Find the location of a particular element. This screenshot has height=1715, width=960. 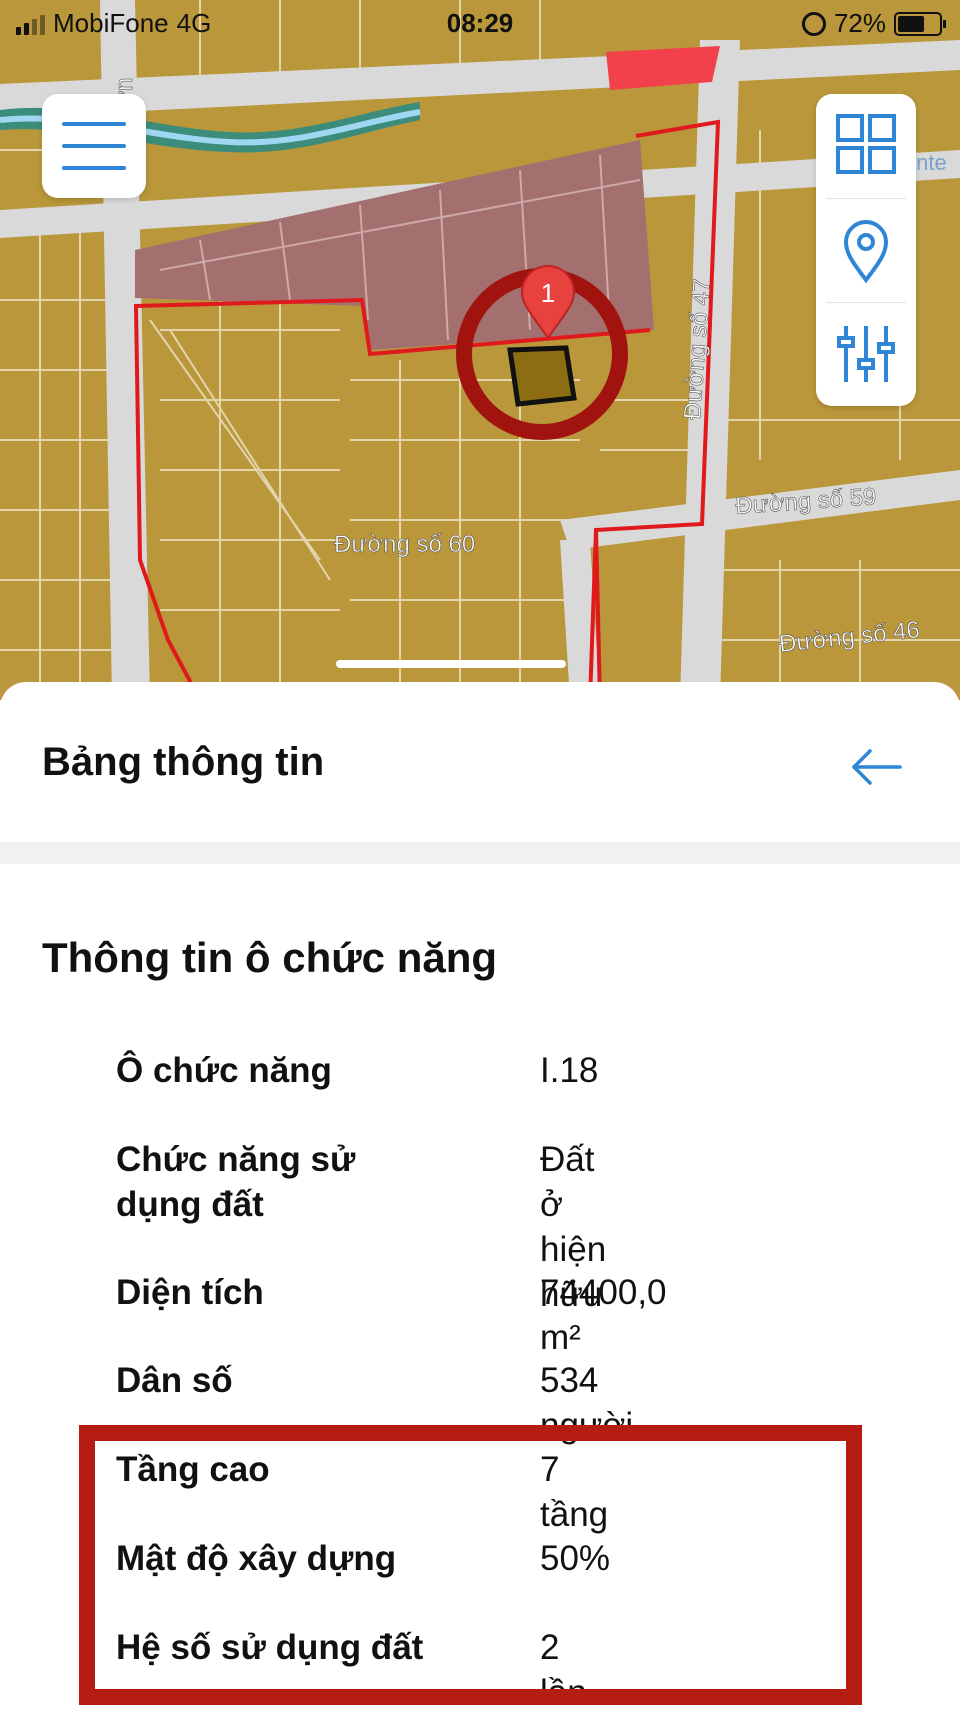

back-button is located at coordinates (876, 767).